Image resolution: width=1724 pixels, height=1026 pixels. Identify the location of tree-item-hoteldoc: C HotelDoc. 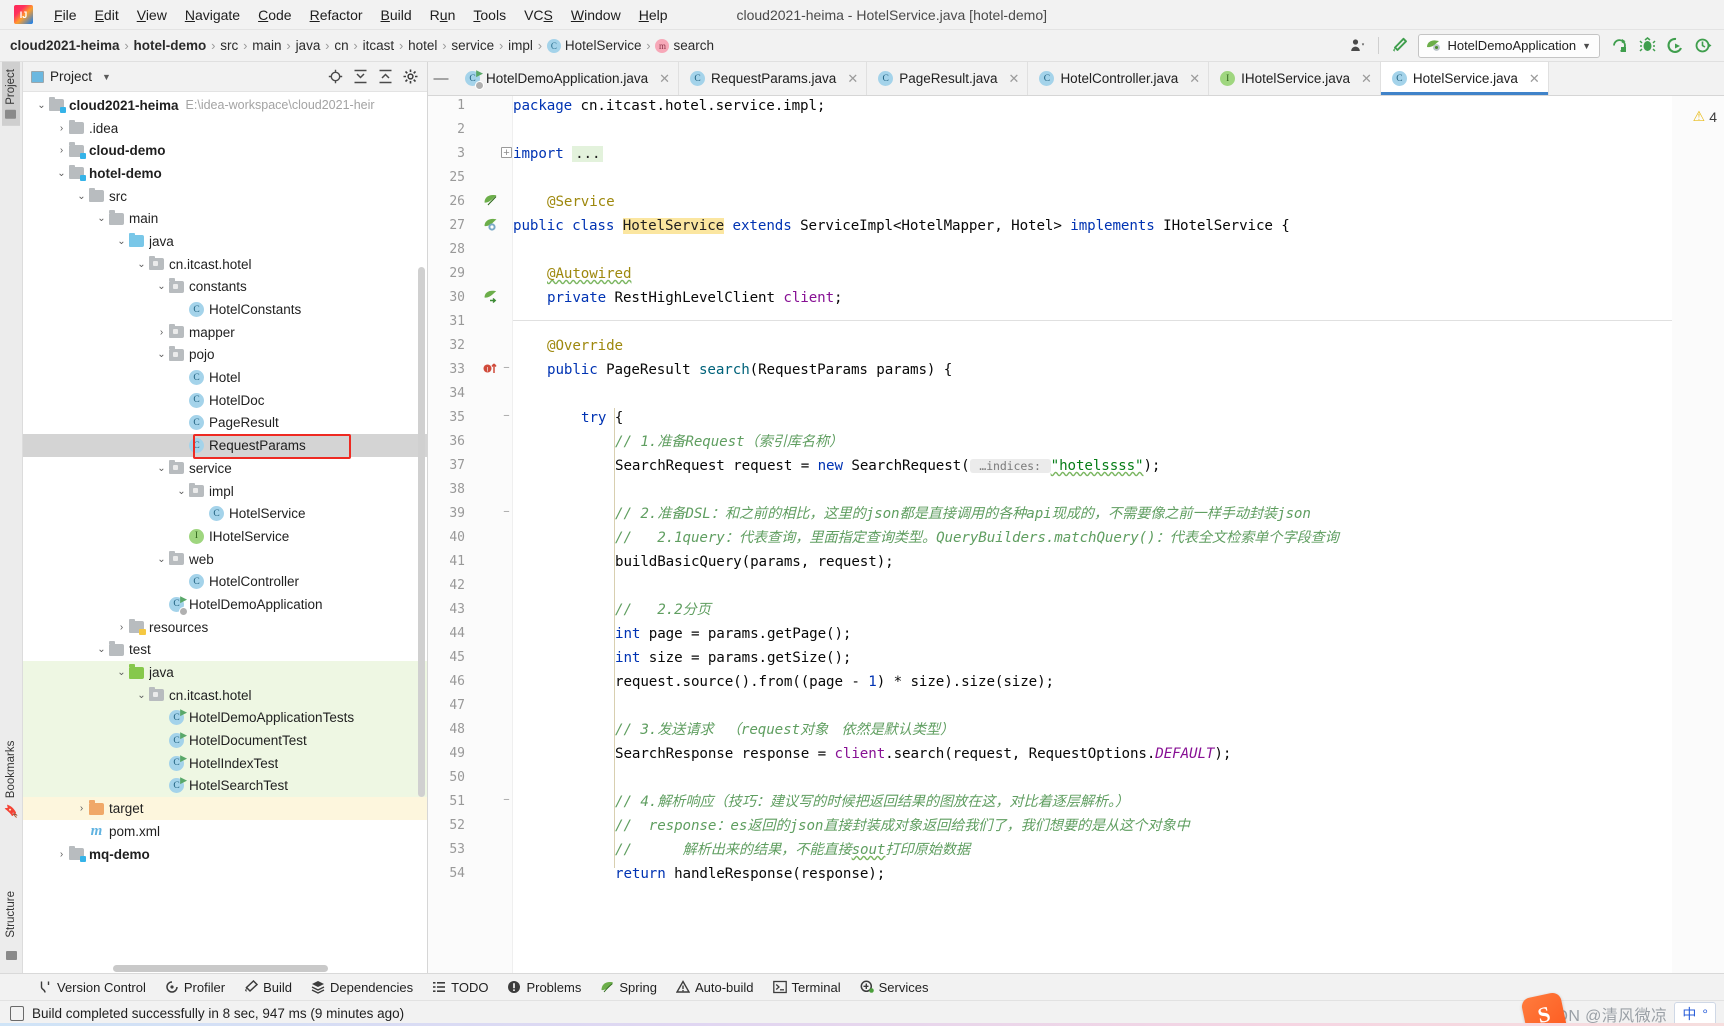
(225, 400).